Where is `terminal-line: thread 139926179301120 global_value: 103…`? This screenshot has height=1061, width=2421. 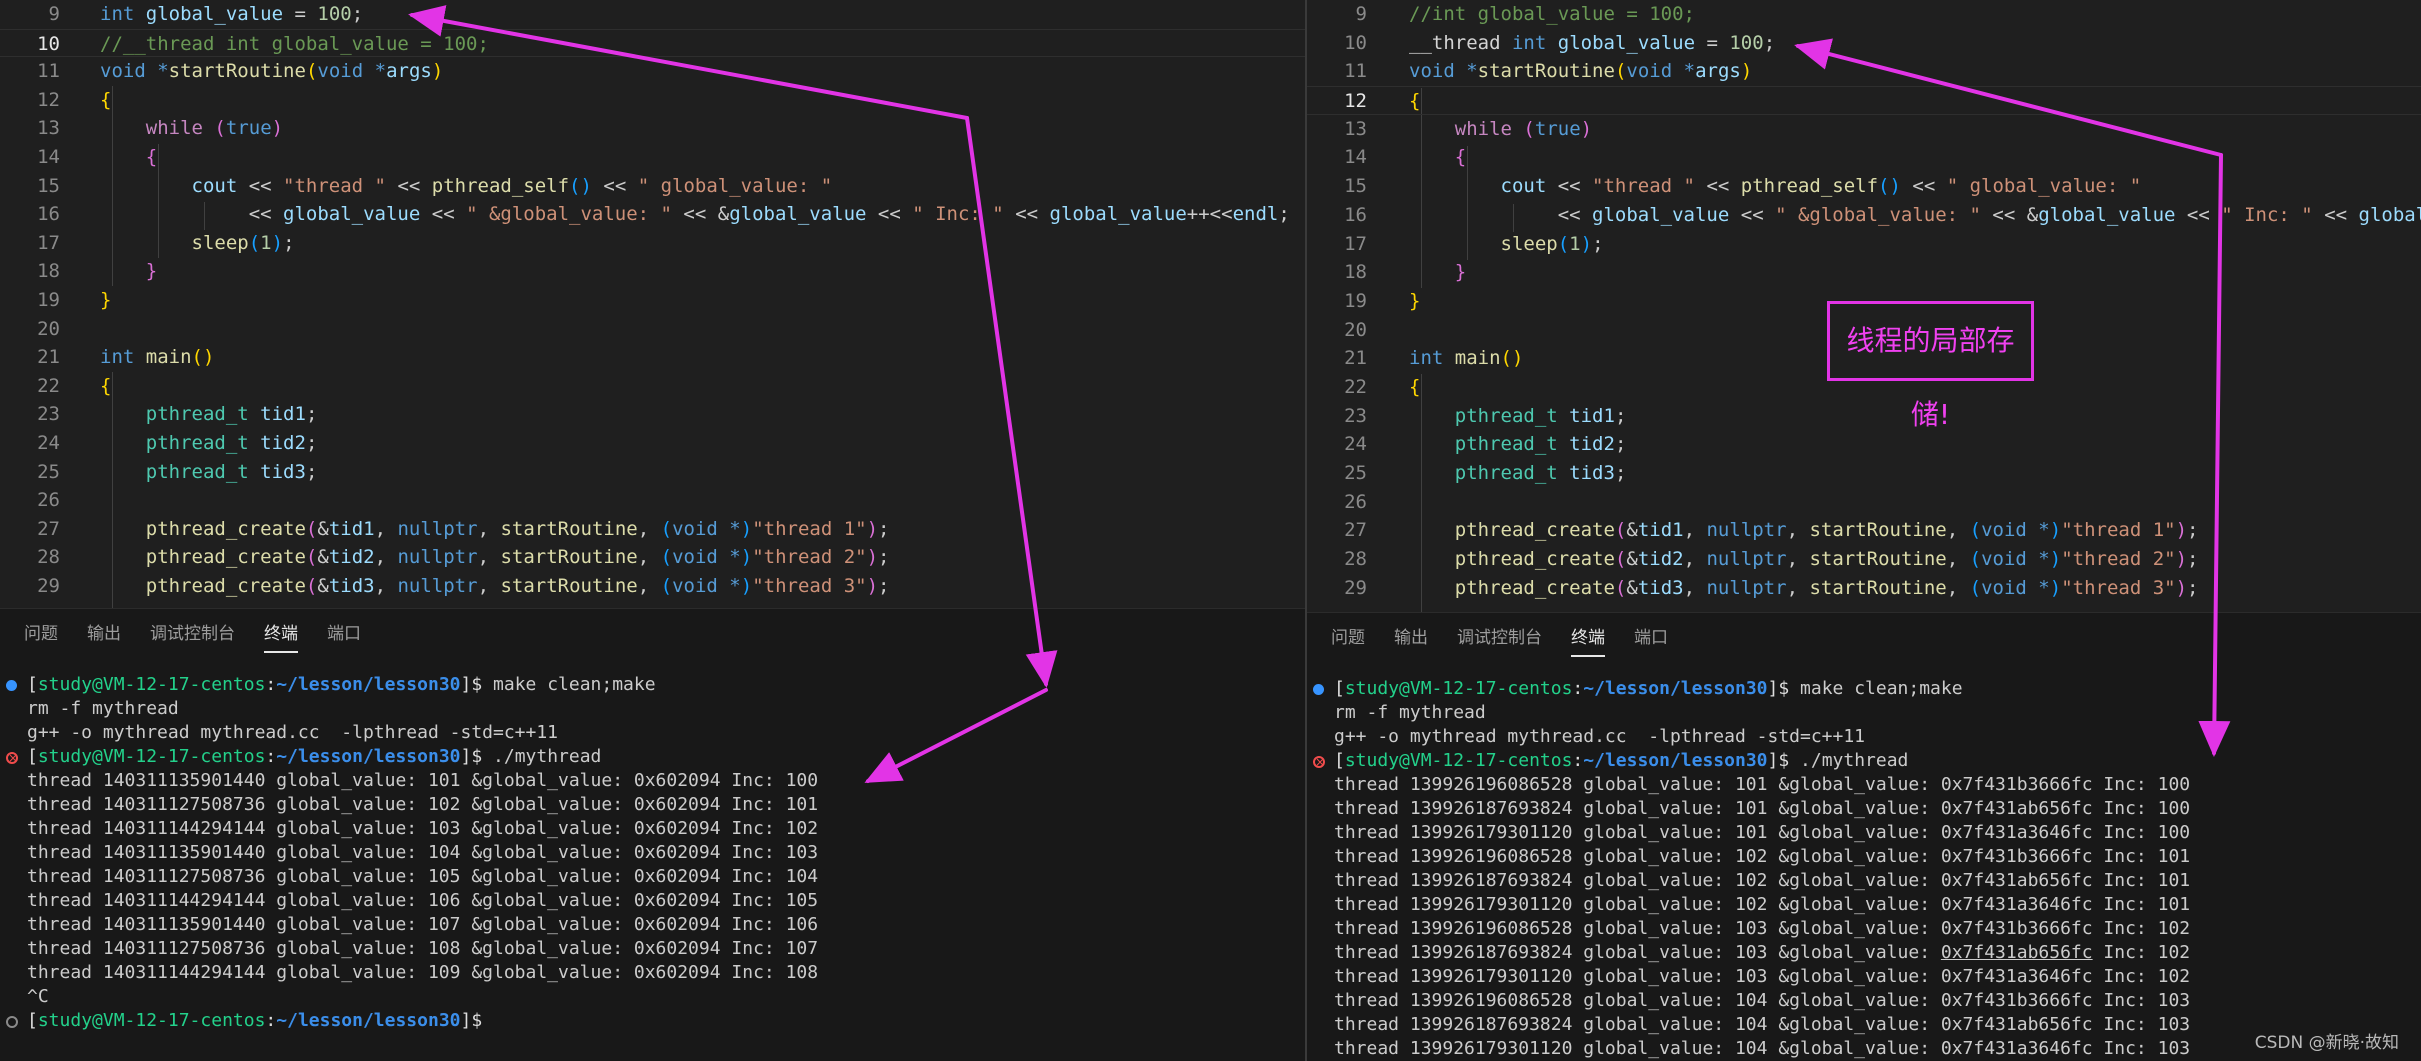
terminal-line: thread 139926179301120 global_value: 103… is located at coordinates (1762, 976).